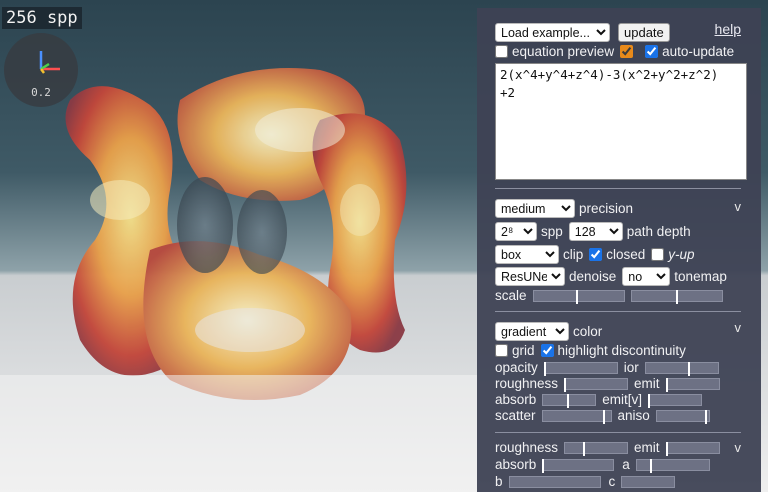  I want to click on absorb-row: absorb emit[v], so click(599, 400).